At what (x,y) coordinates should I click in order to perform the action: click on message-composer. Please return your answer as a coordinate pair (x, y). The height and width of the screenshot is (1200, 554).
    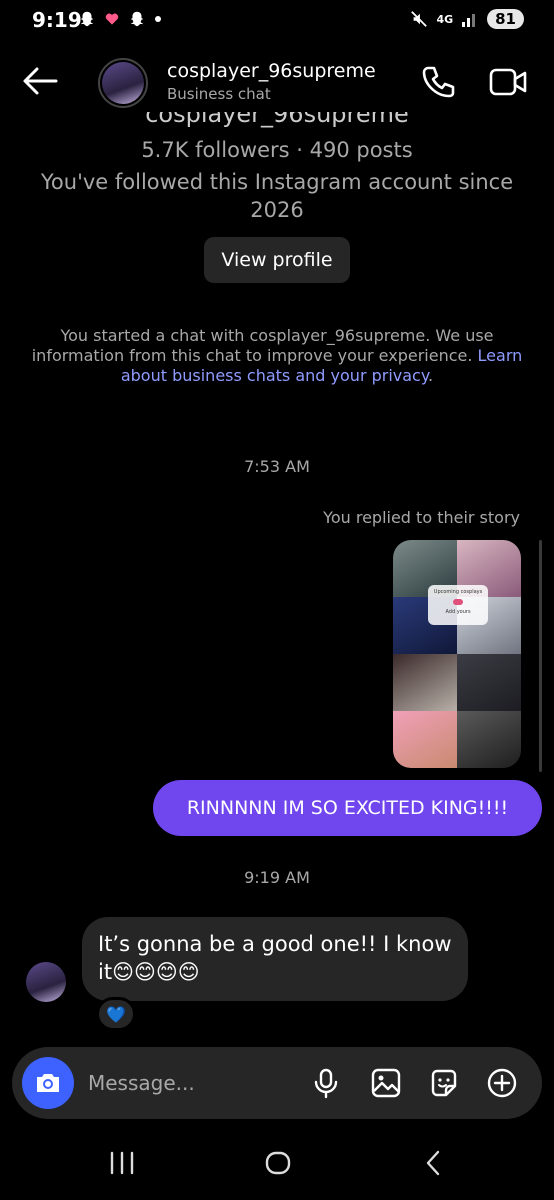
    Looking at the image, I should click on (277, 1083).